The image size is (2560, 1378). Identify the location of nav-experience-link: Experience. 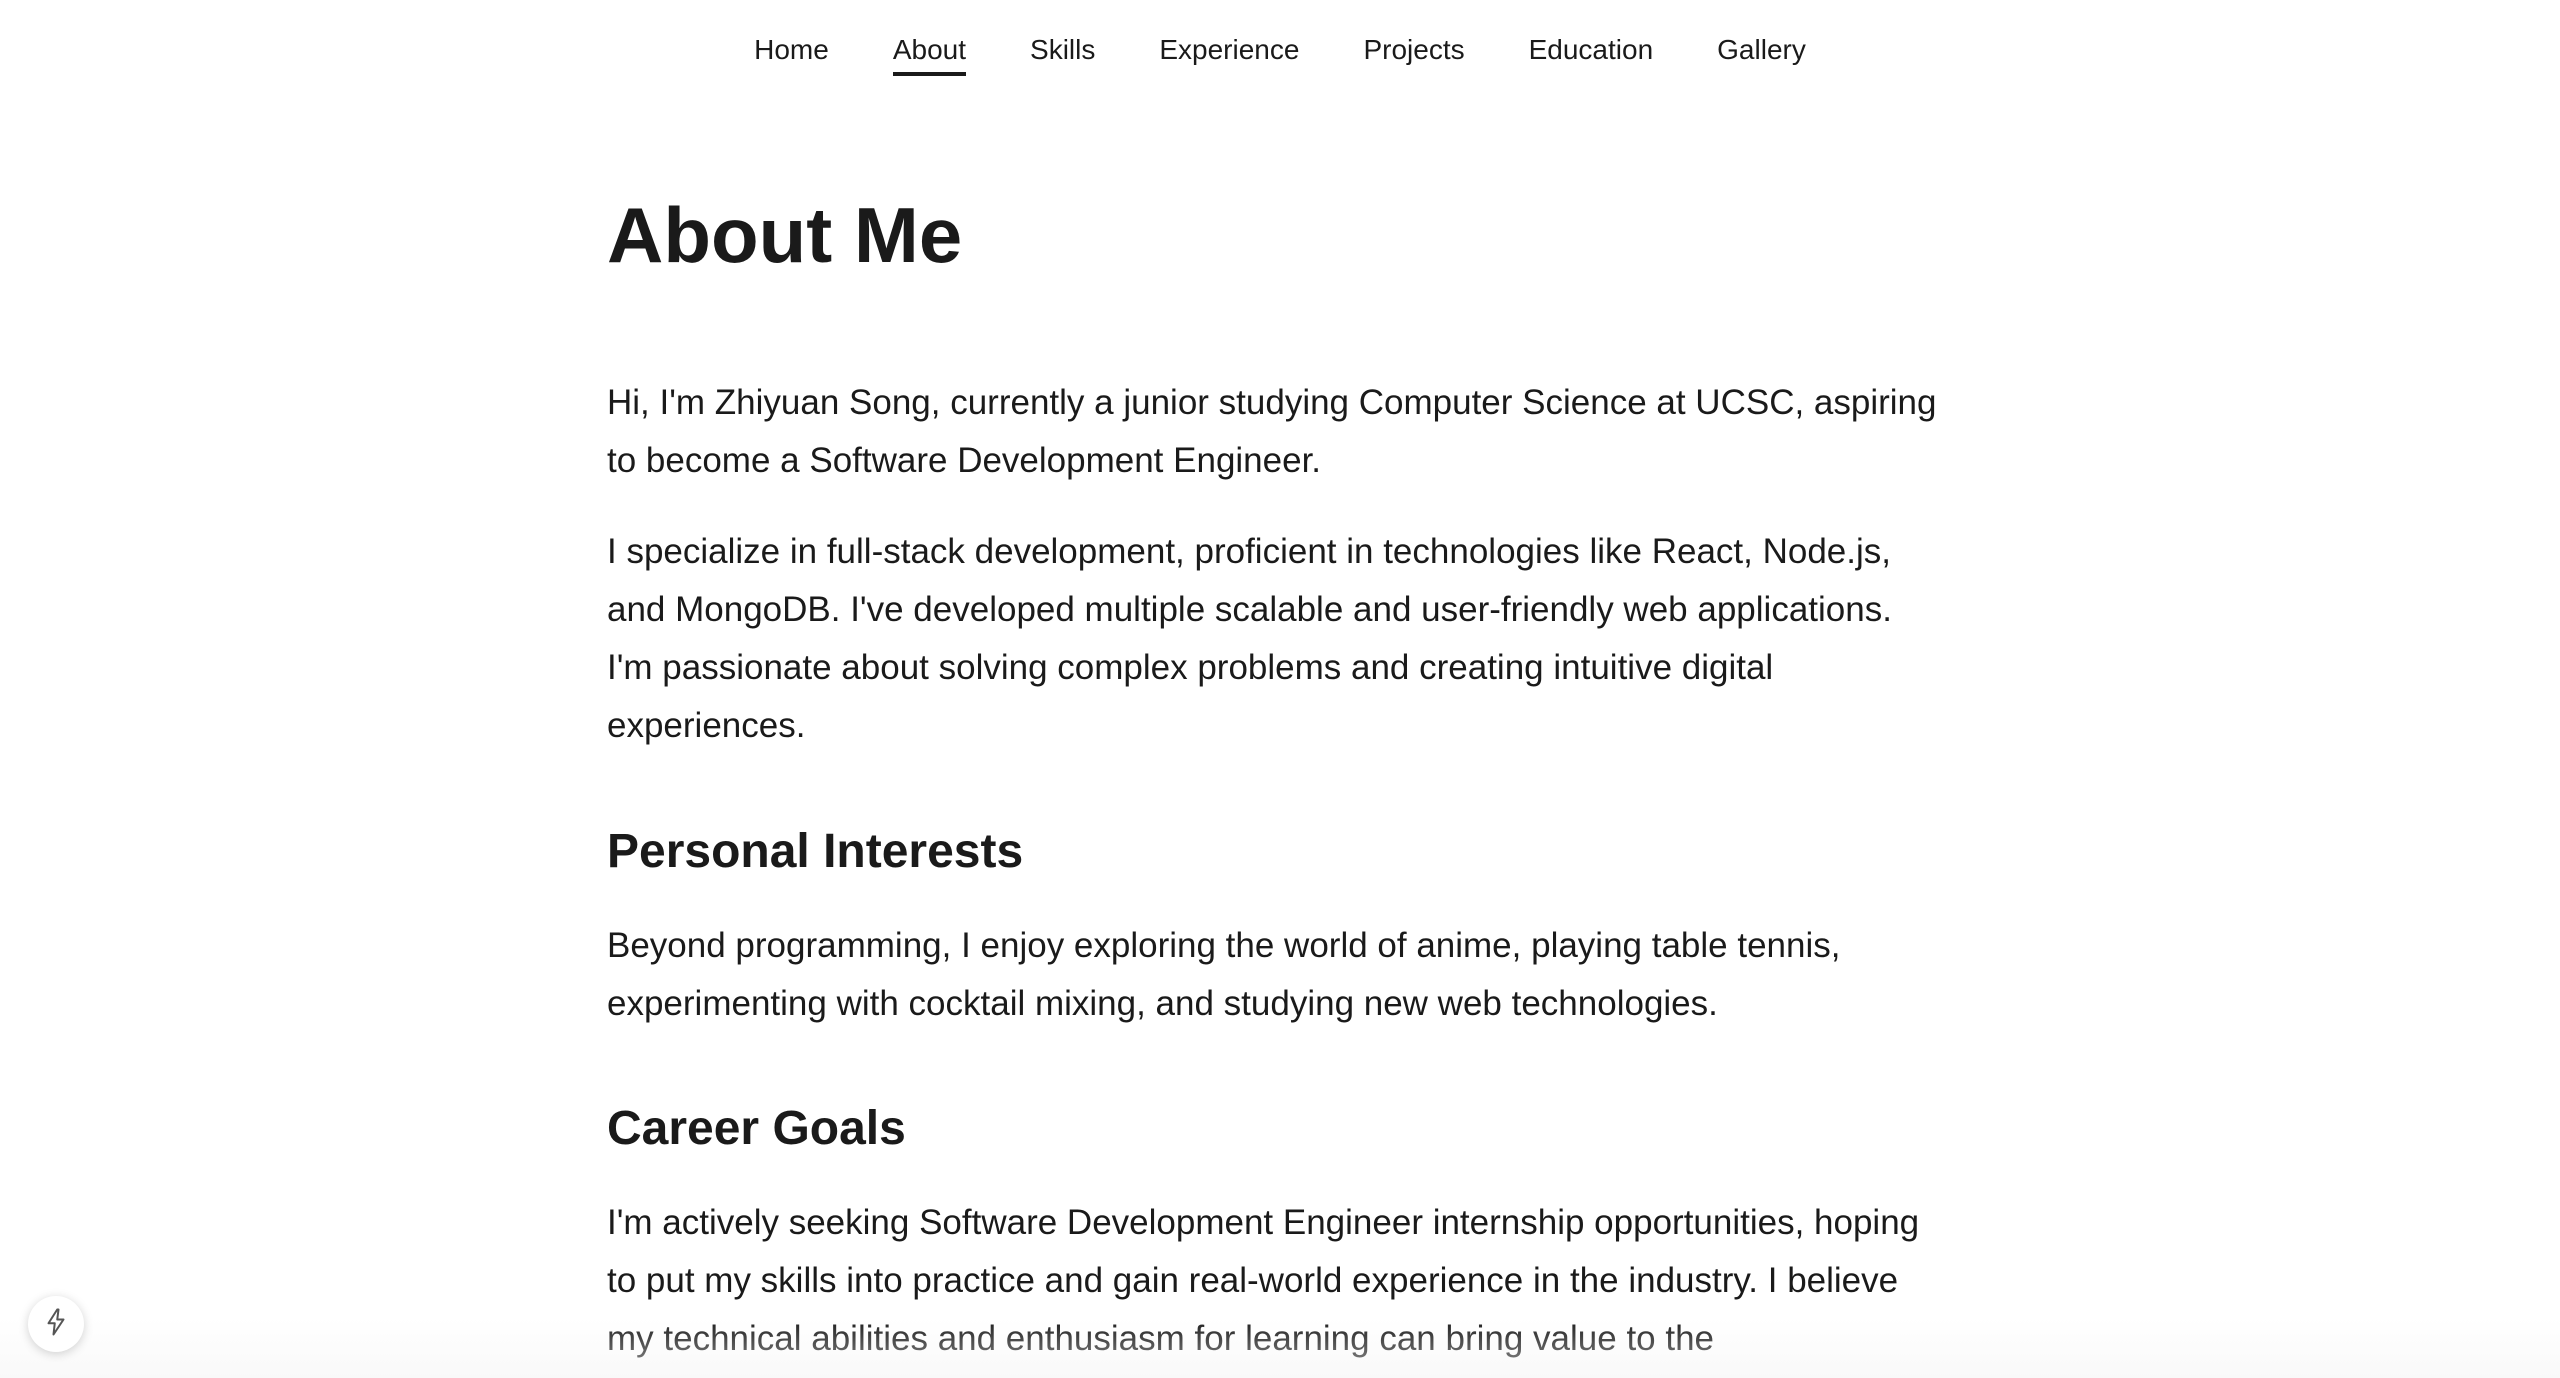
(1229, 53).